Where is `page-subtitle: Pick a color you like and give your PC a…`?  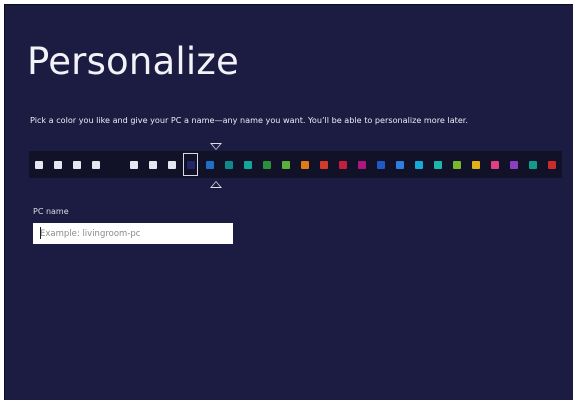 page-subtitle: Pick a color you like and give your PC a… is located at coordinates (249, 120).